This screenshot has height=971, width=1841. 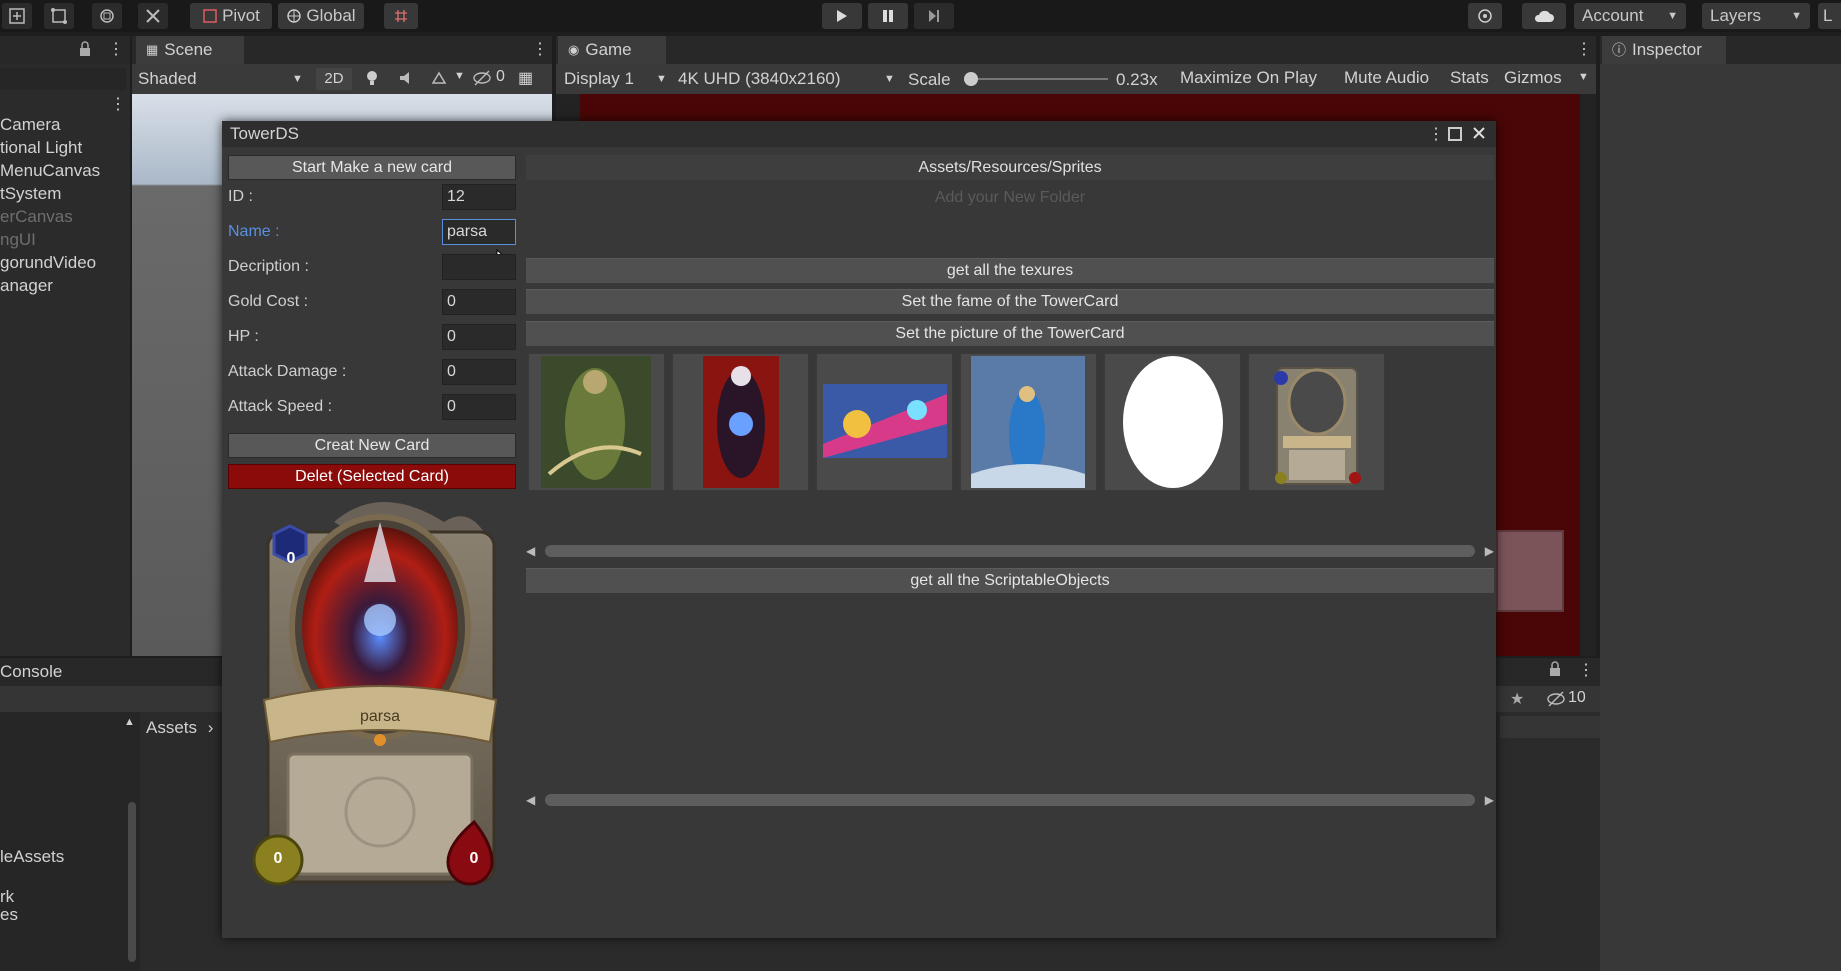 What do you see at coordinates (190, 50) in the screenshot?
I see `tab-scene: ▦ Scene` at bounding box center [190, 50].